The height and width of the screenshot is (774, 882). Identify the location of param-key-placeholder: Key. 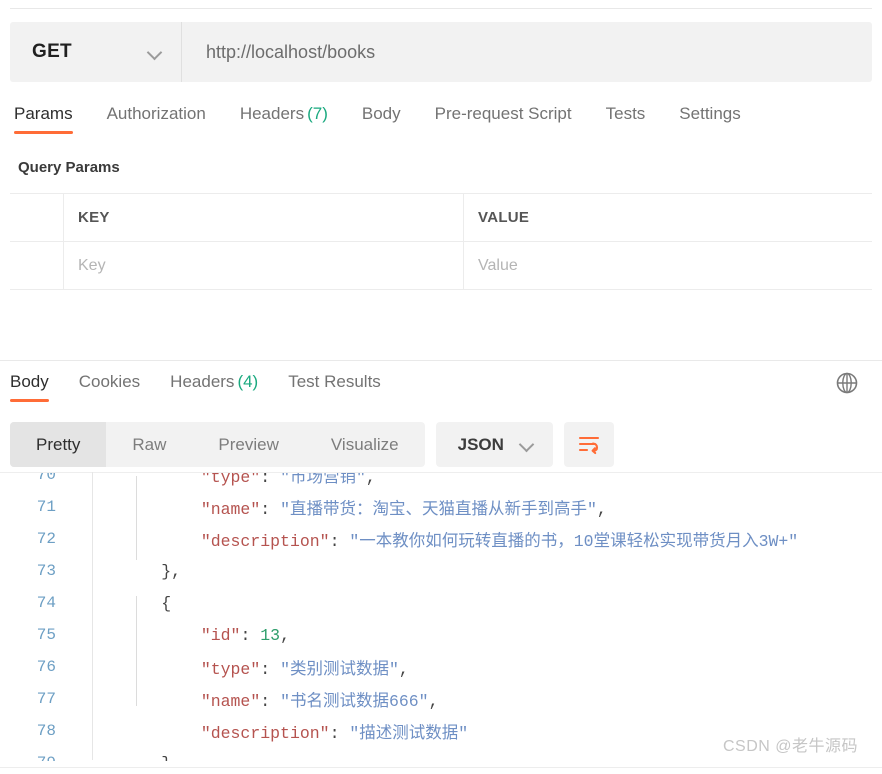
(92, 265).